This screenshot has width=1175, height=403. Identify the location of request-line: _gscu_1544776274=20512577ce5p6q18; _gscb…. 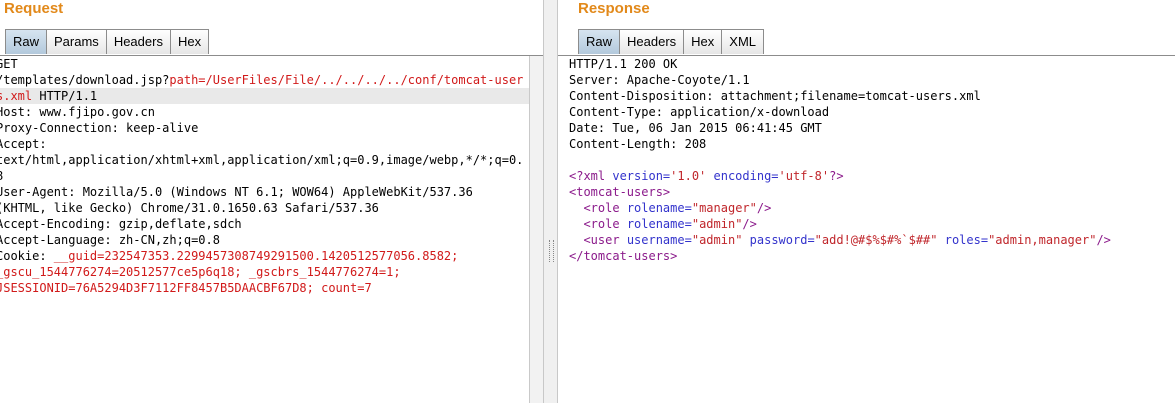
(265, 272).